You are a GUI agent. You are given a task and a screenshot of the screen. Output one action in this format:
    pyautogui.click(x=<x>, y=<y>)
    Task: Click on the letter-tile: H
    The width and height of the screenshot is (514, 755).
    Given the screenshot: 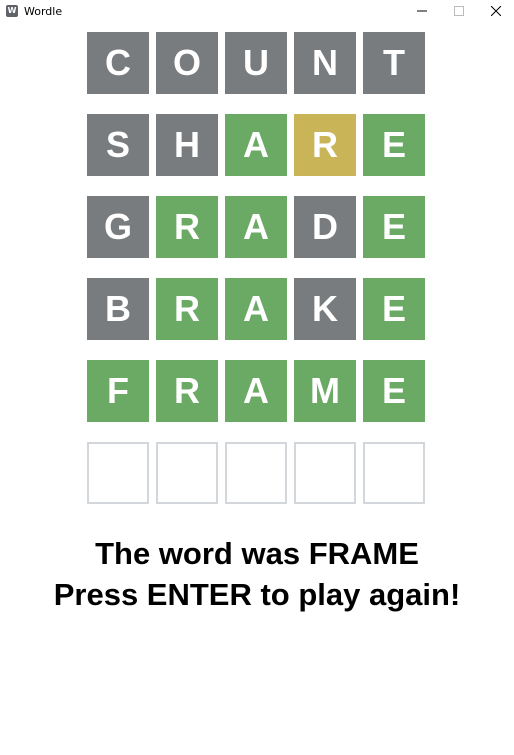 What is the action you would take?
    pyautogui.click(x=187, y=145)
    